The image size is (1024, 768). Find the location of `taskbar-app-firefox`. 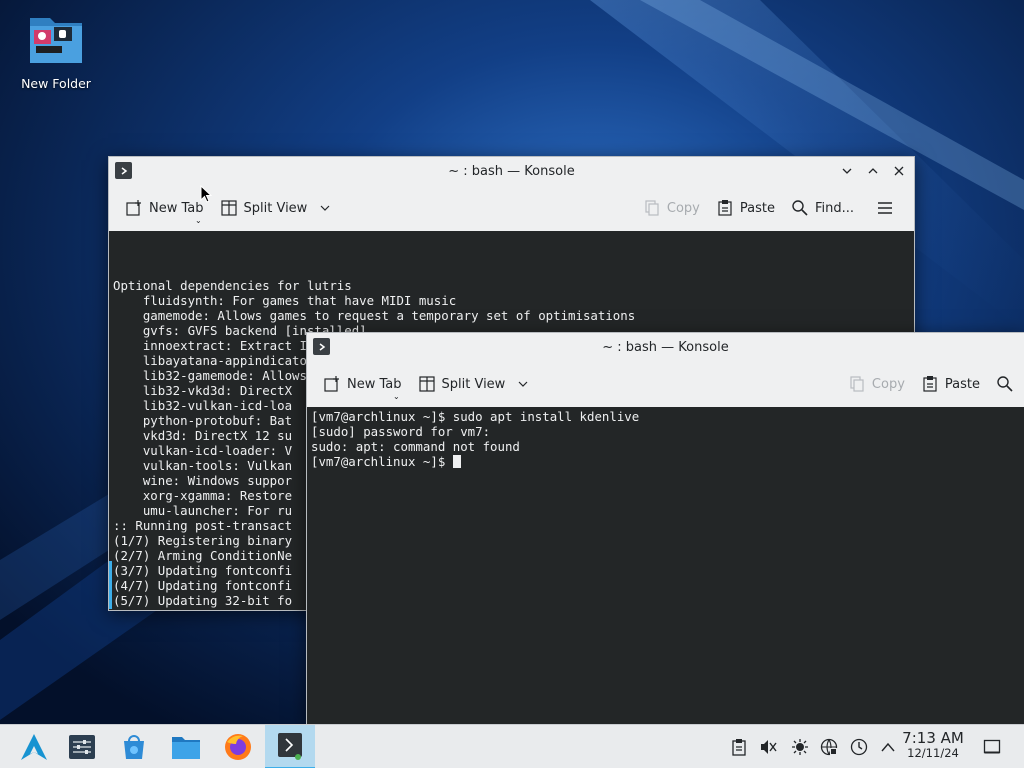

taskbar-app-firefox is located at coordinates (238, 746).